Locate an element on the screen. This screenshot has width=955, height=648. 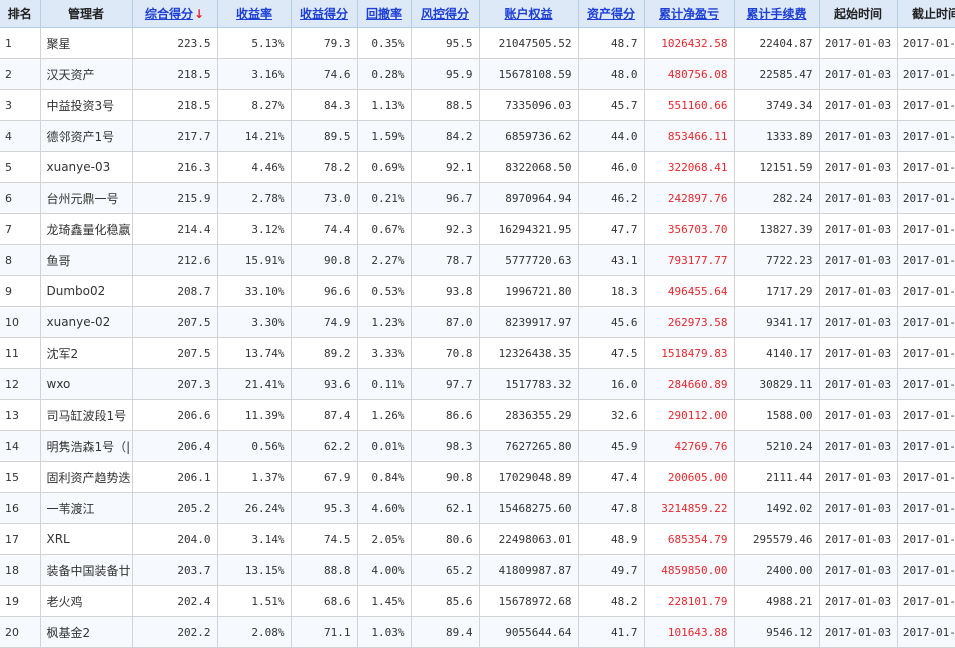
cell-return-rate: 8.27% is located at coordinates (254, 105).